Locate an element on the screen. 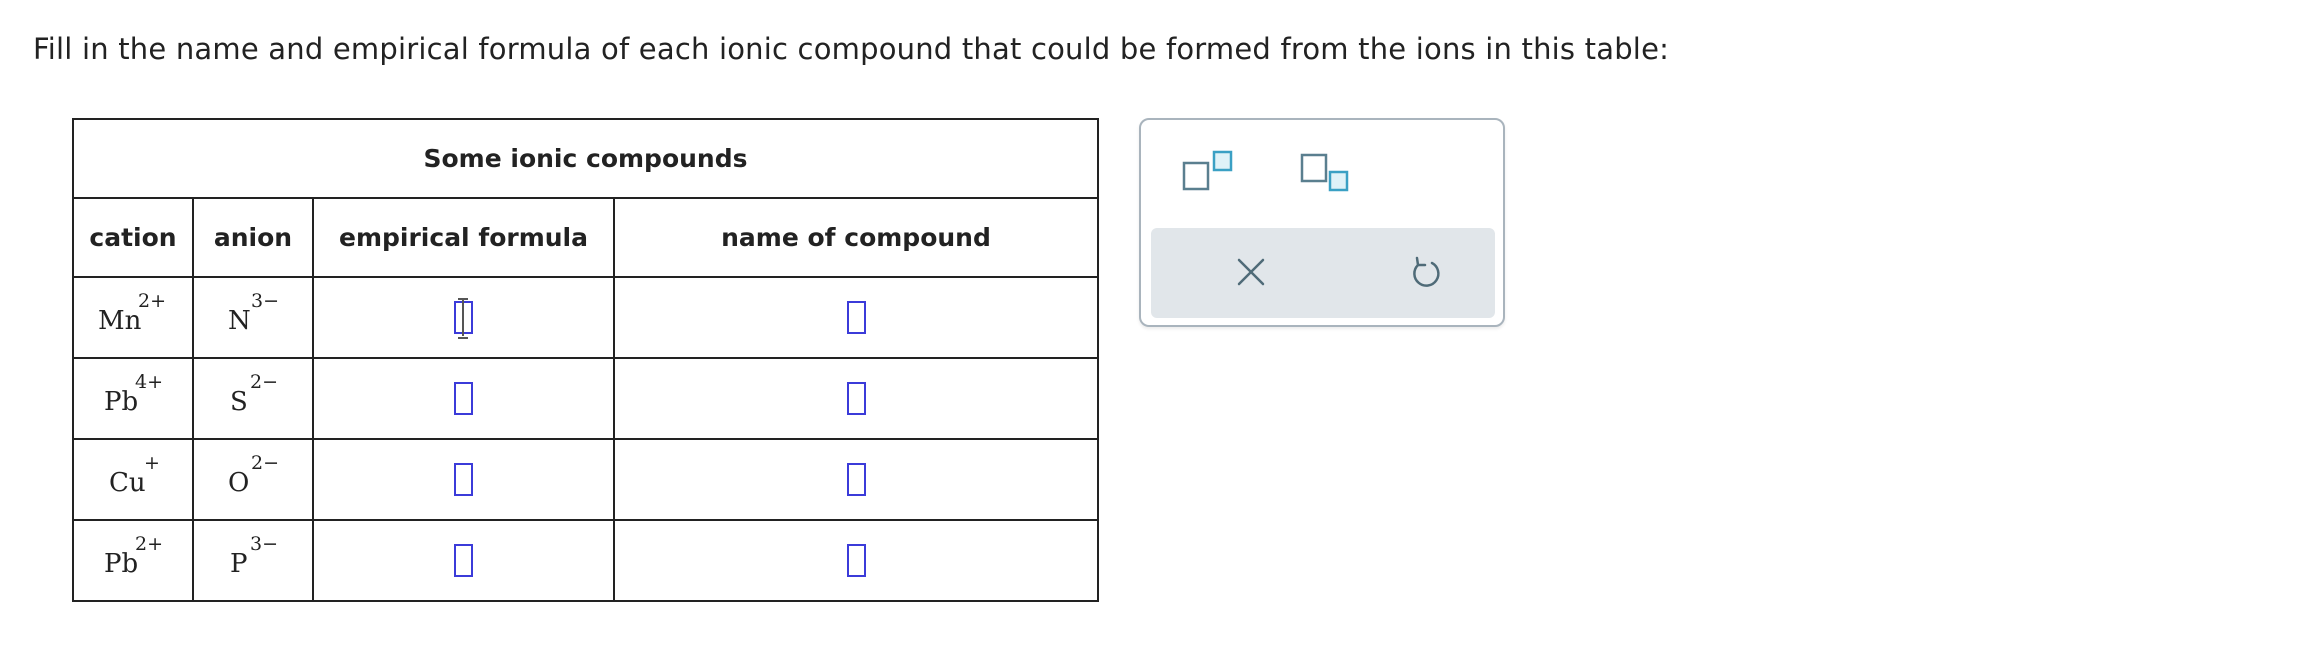 The image size is (2310, 652). superscript-icon is located at coordinates (1208, 171).